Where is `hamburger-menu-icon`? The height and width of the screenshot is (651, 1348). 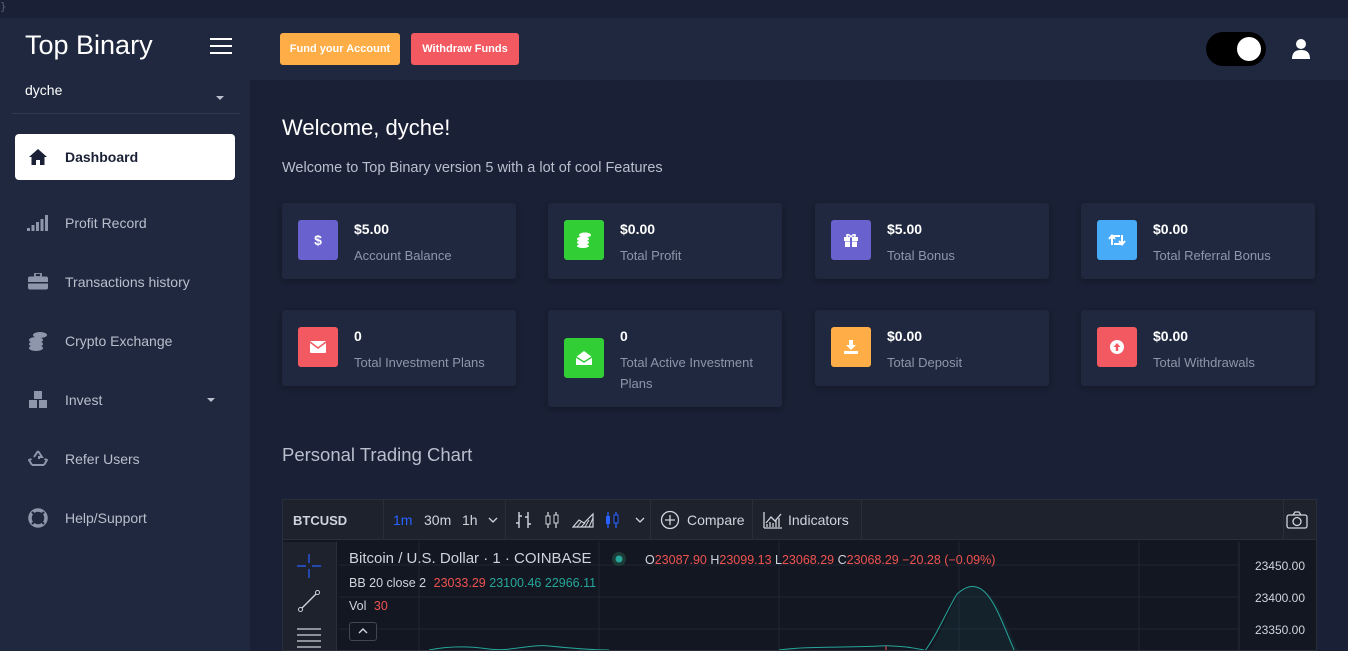
hamburger-menu-icon is located at coordinates (221, 46).